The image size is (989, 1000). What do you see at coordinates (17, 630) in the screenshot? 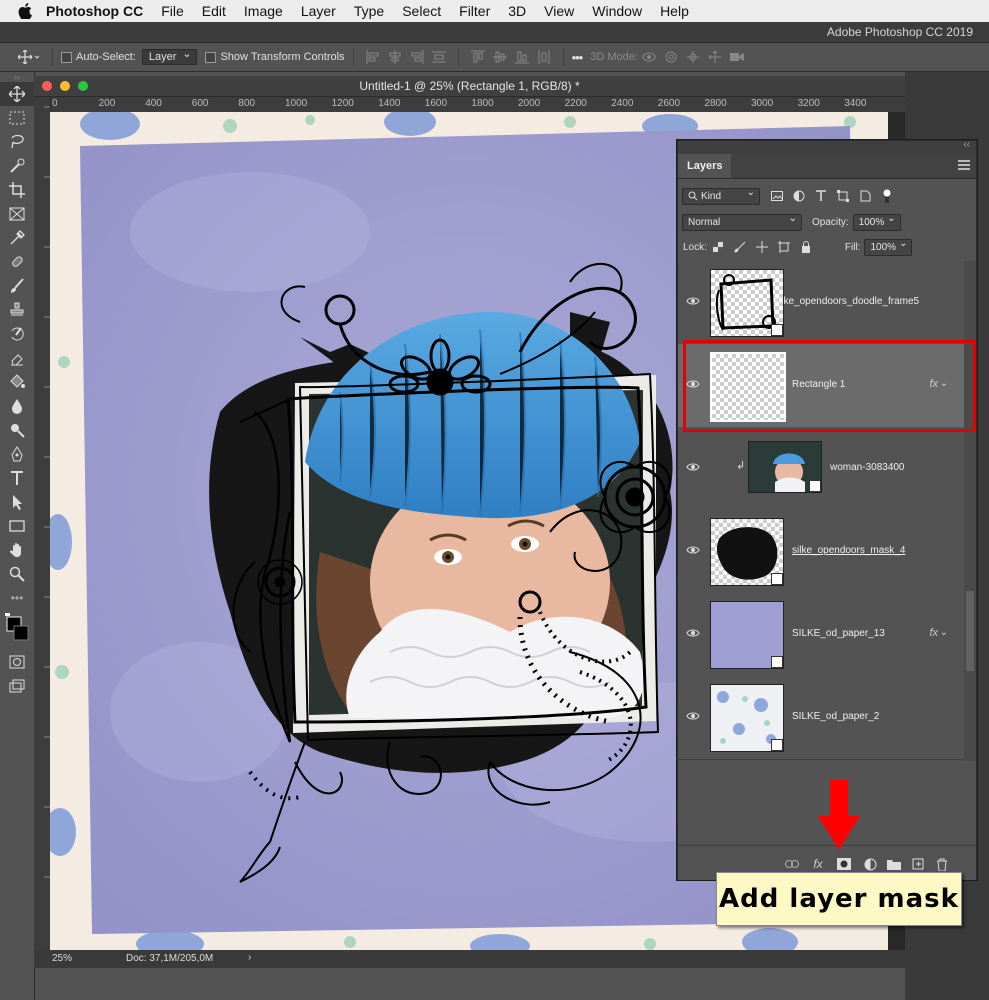
I see `color-swatches` at bounding box center [17, 630].